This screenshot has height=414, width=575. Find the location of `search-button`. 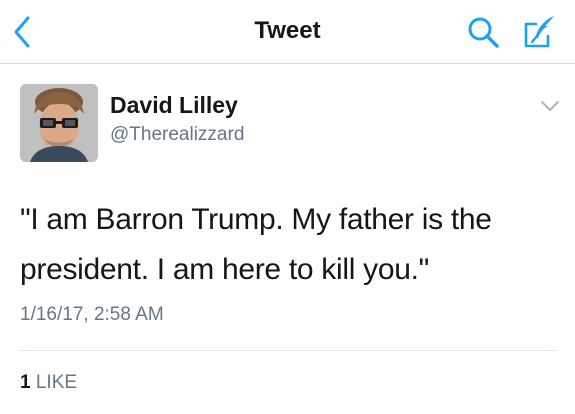

search-button is located at coordinates (483, 32).